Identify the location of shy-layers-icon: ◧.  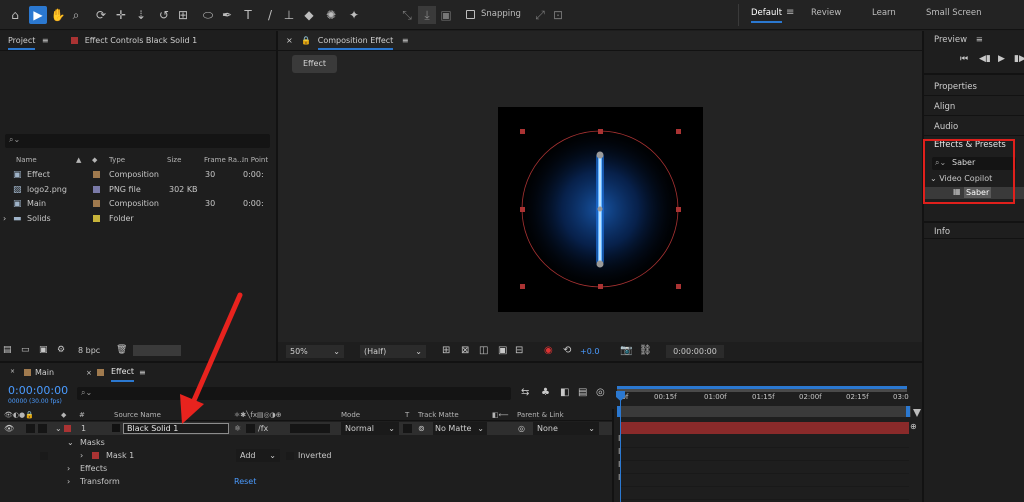
(564, 392).